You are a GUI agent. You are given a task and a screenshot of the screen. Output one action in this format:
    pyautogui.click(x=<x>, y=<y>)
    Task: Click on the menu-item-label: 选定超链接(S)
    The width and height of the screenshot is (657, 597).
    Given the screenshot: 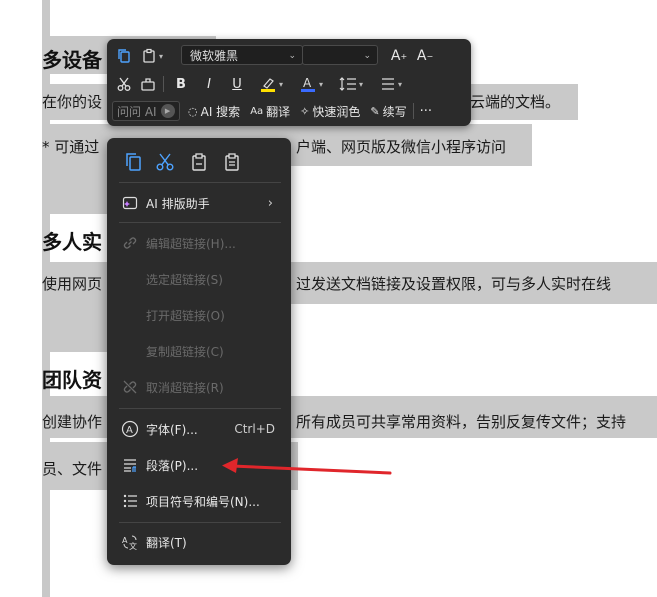 What is the action you would take?
    pyautogui.click(x=184, y=279)
    